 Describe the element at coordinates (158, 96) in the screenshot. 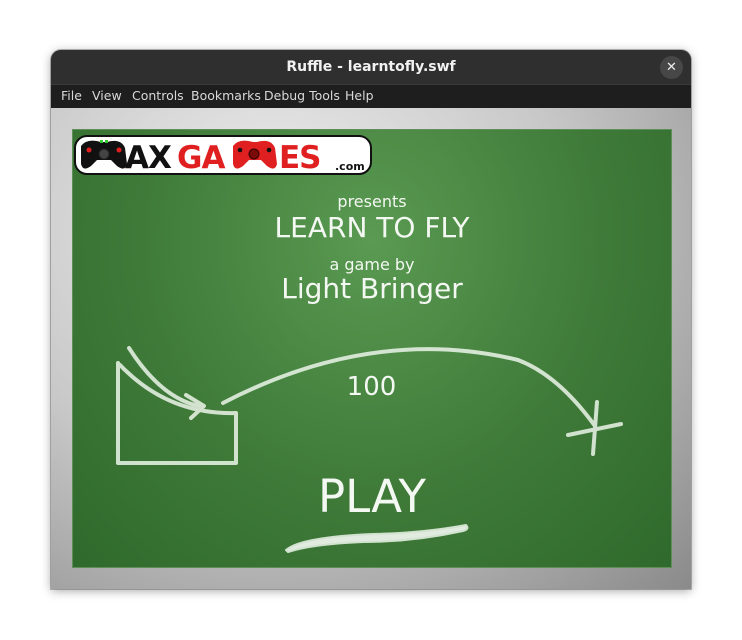

I see `menu-controls: Controls` at that location.